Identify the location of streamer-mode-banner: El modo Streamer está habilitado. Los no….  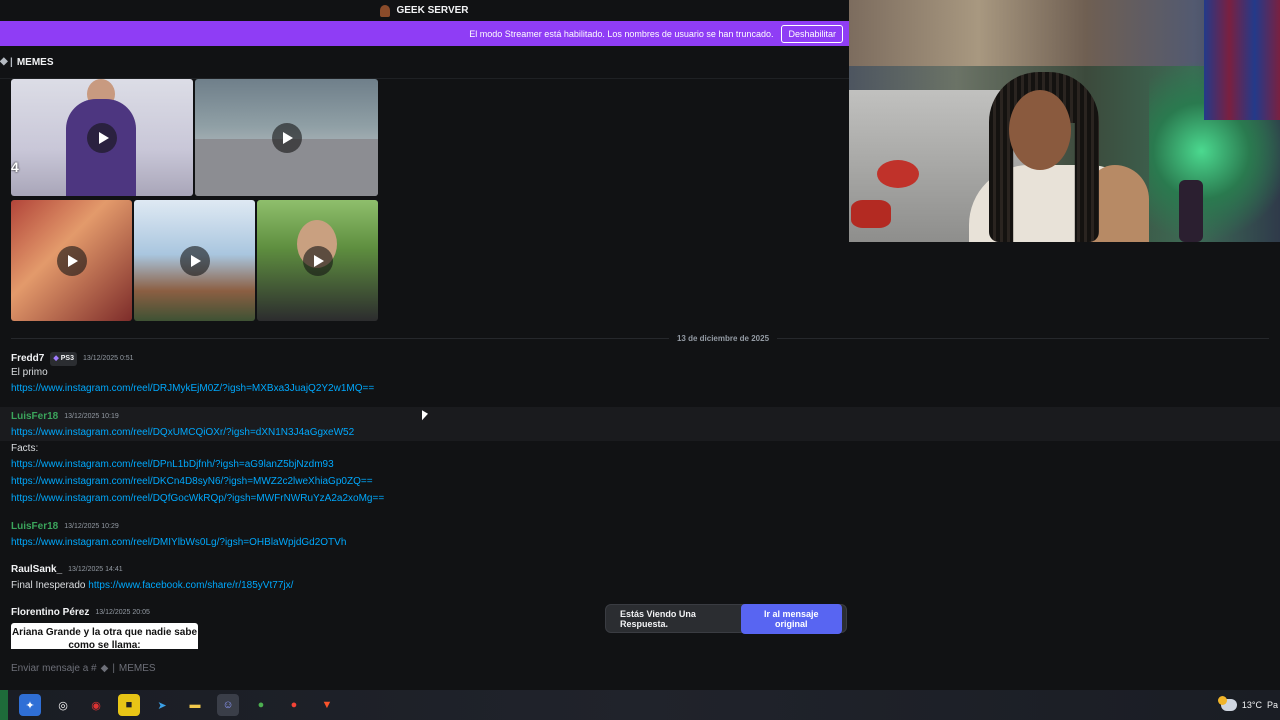
(424, 33).